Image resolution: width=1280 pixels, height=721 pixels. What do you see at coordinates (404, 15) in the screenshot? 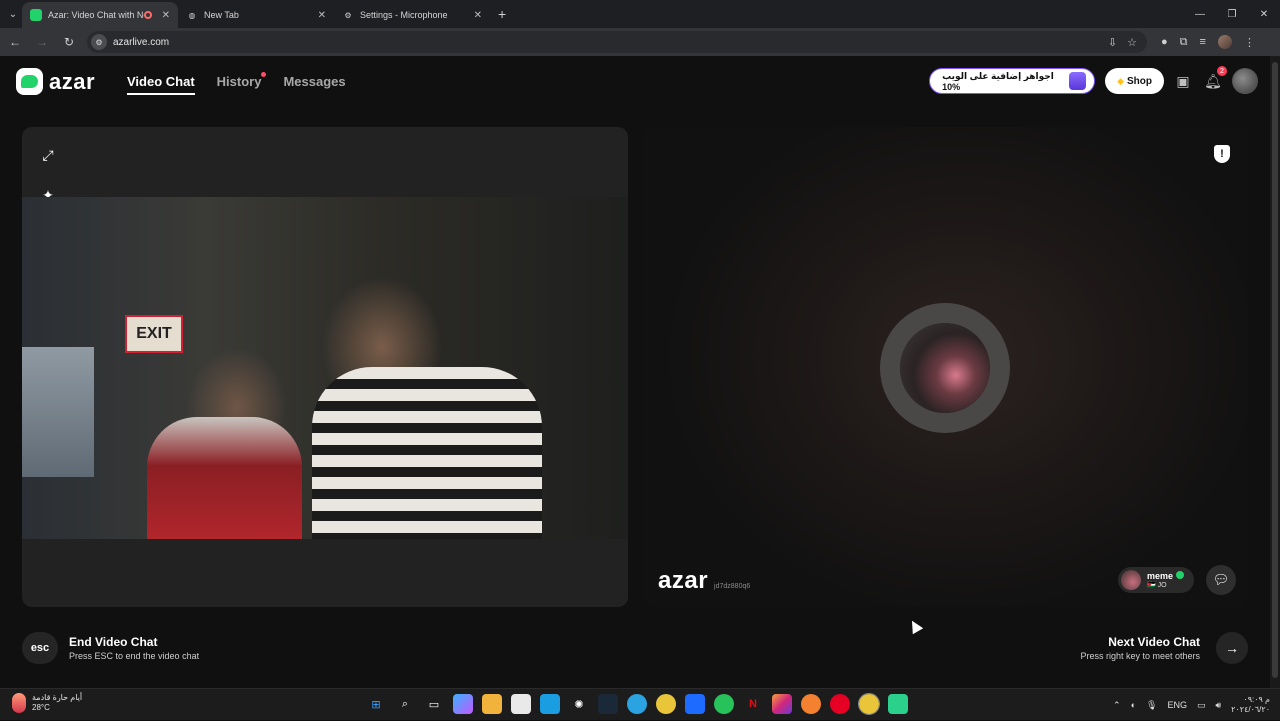
I see `tab-title: Settings - Microphone` at bounding box center [404, 15].